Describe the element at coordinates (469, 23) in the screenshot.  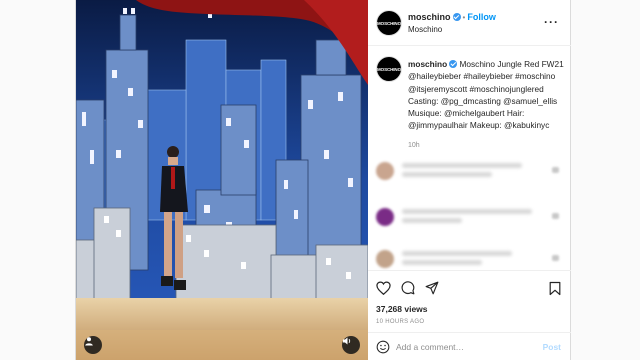
I see `post-header: MOSCHINO moschino • Follow Moschino ···` at that location.